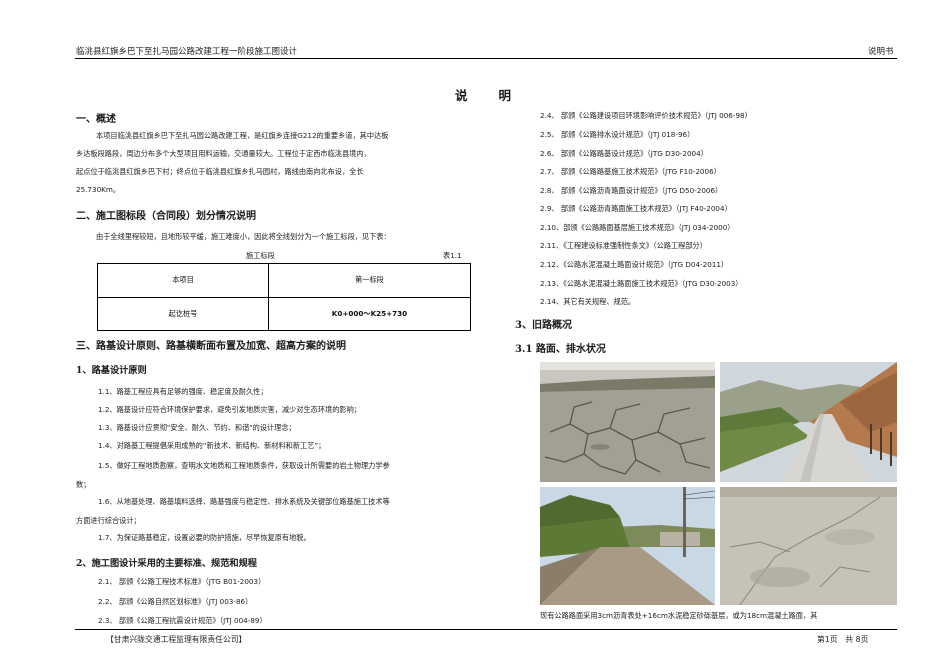 This screenshot has height=669, width=945. I want to click on table-row: 本项目 第一标段, so click(284, 280).